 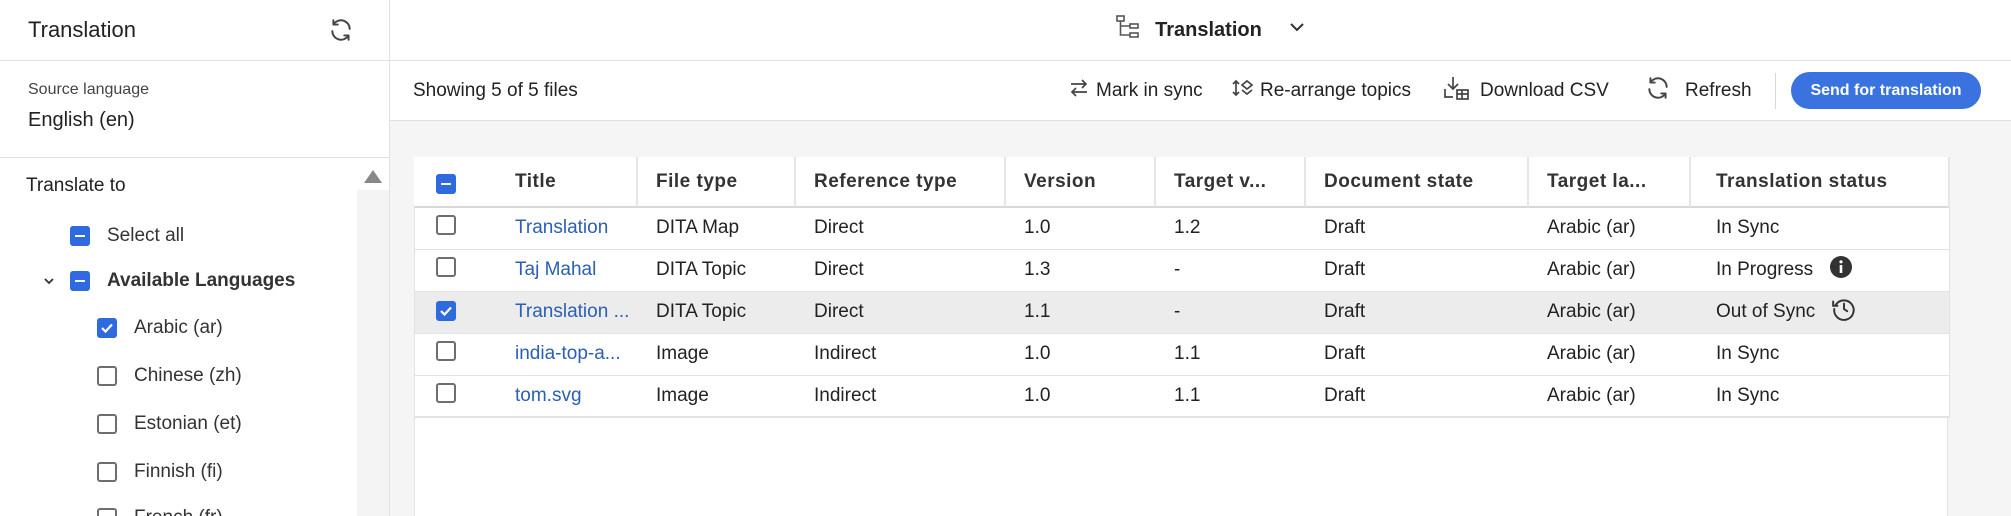 What do you see at coordinates (1128, 30) in the screenshot?
I see `hierarchy-icon` at bounding box center [1128, 30].